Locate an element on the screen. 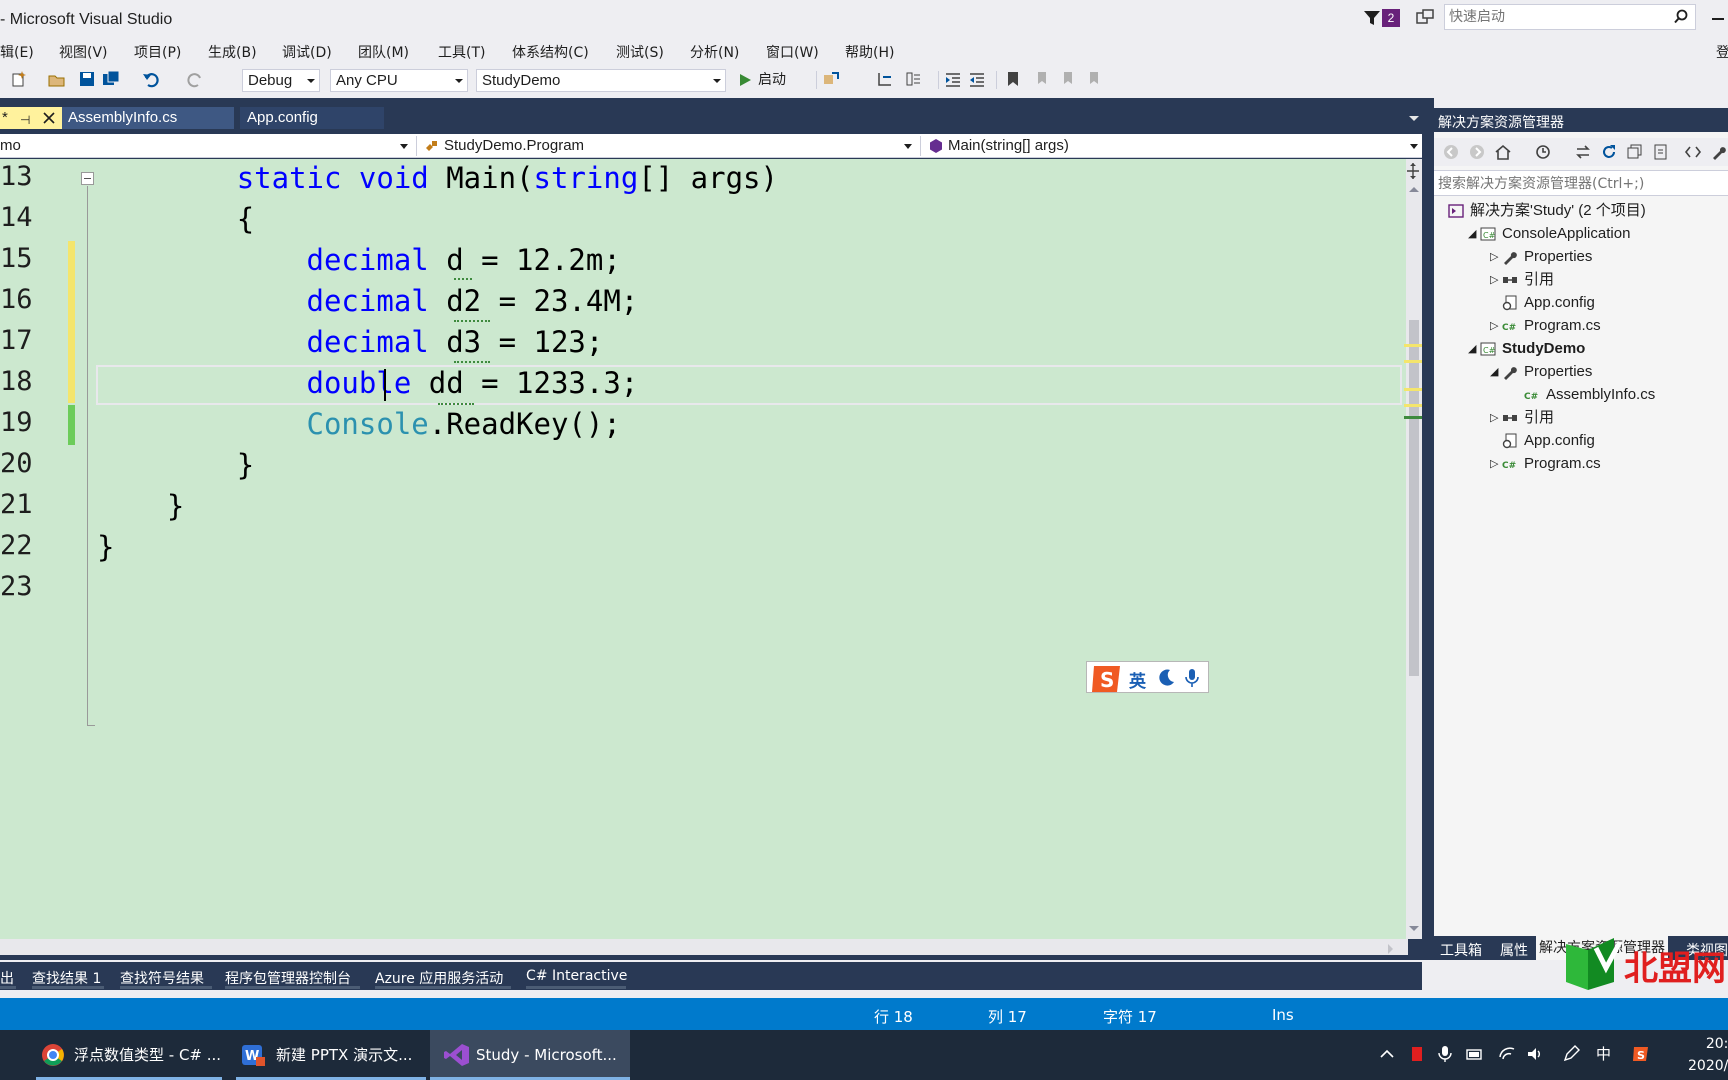 This screenshot has height=1080, width=1728. code-line: 19 Console.ReadKey(); is located at coordinates (704, 425).